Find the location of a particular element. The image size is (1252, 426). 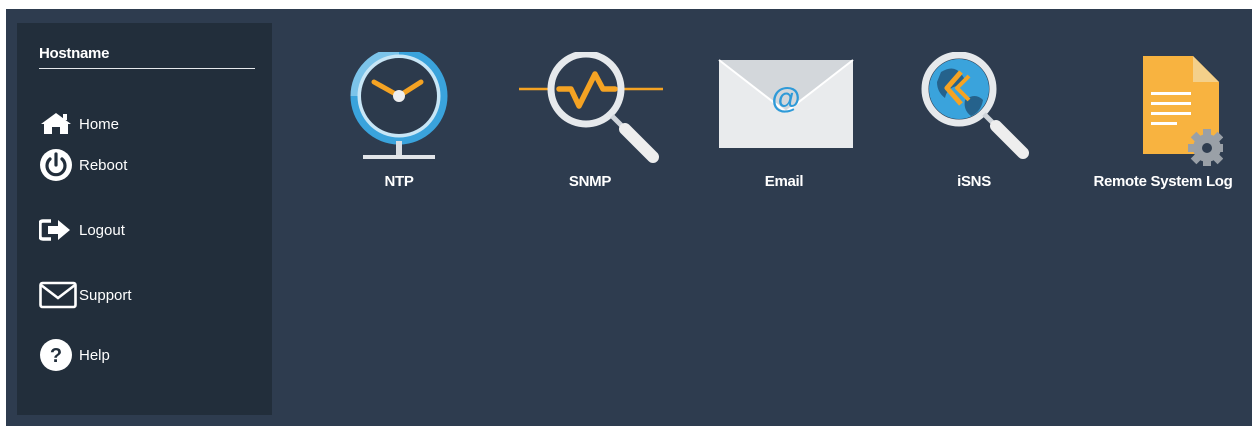

sidebar-item-label: Home is located at coordinates (99, 124).